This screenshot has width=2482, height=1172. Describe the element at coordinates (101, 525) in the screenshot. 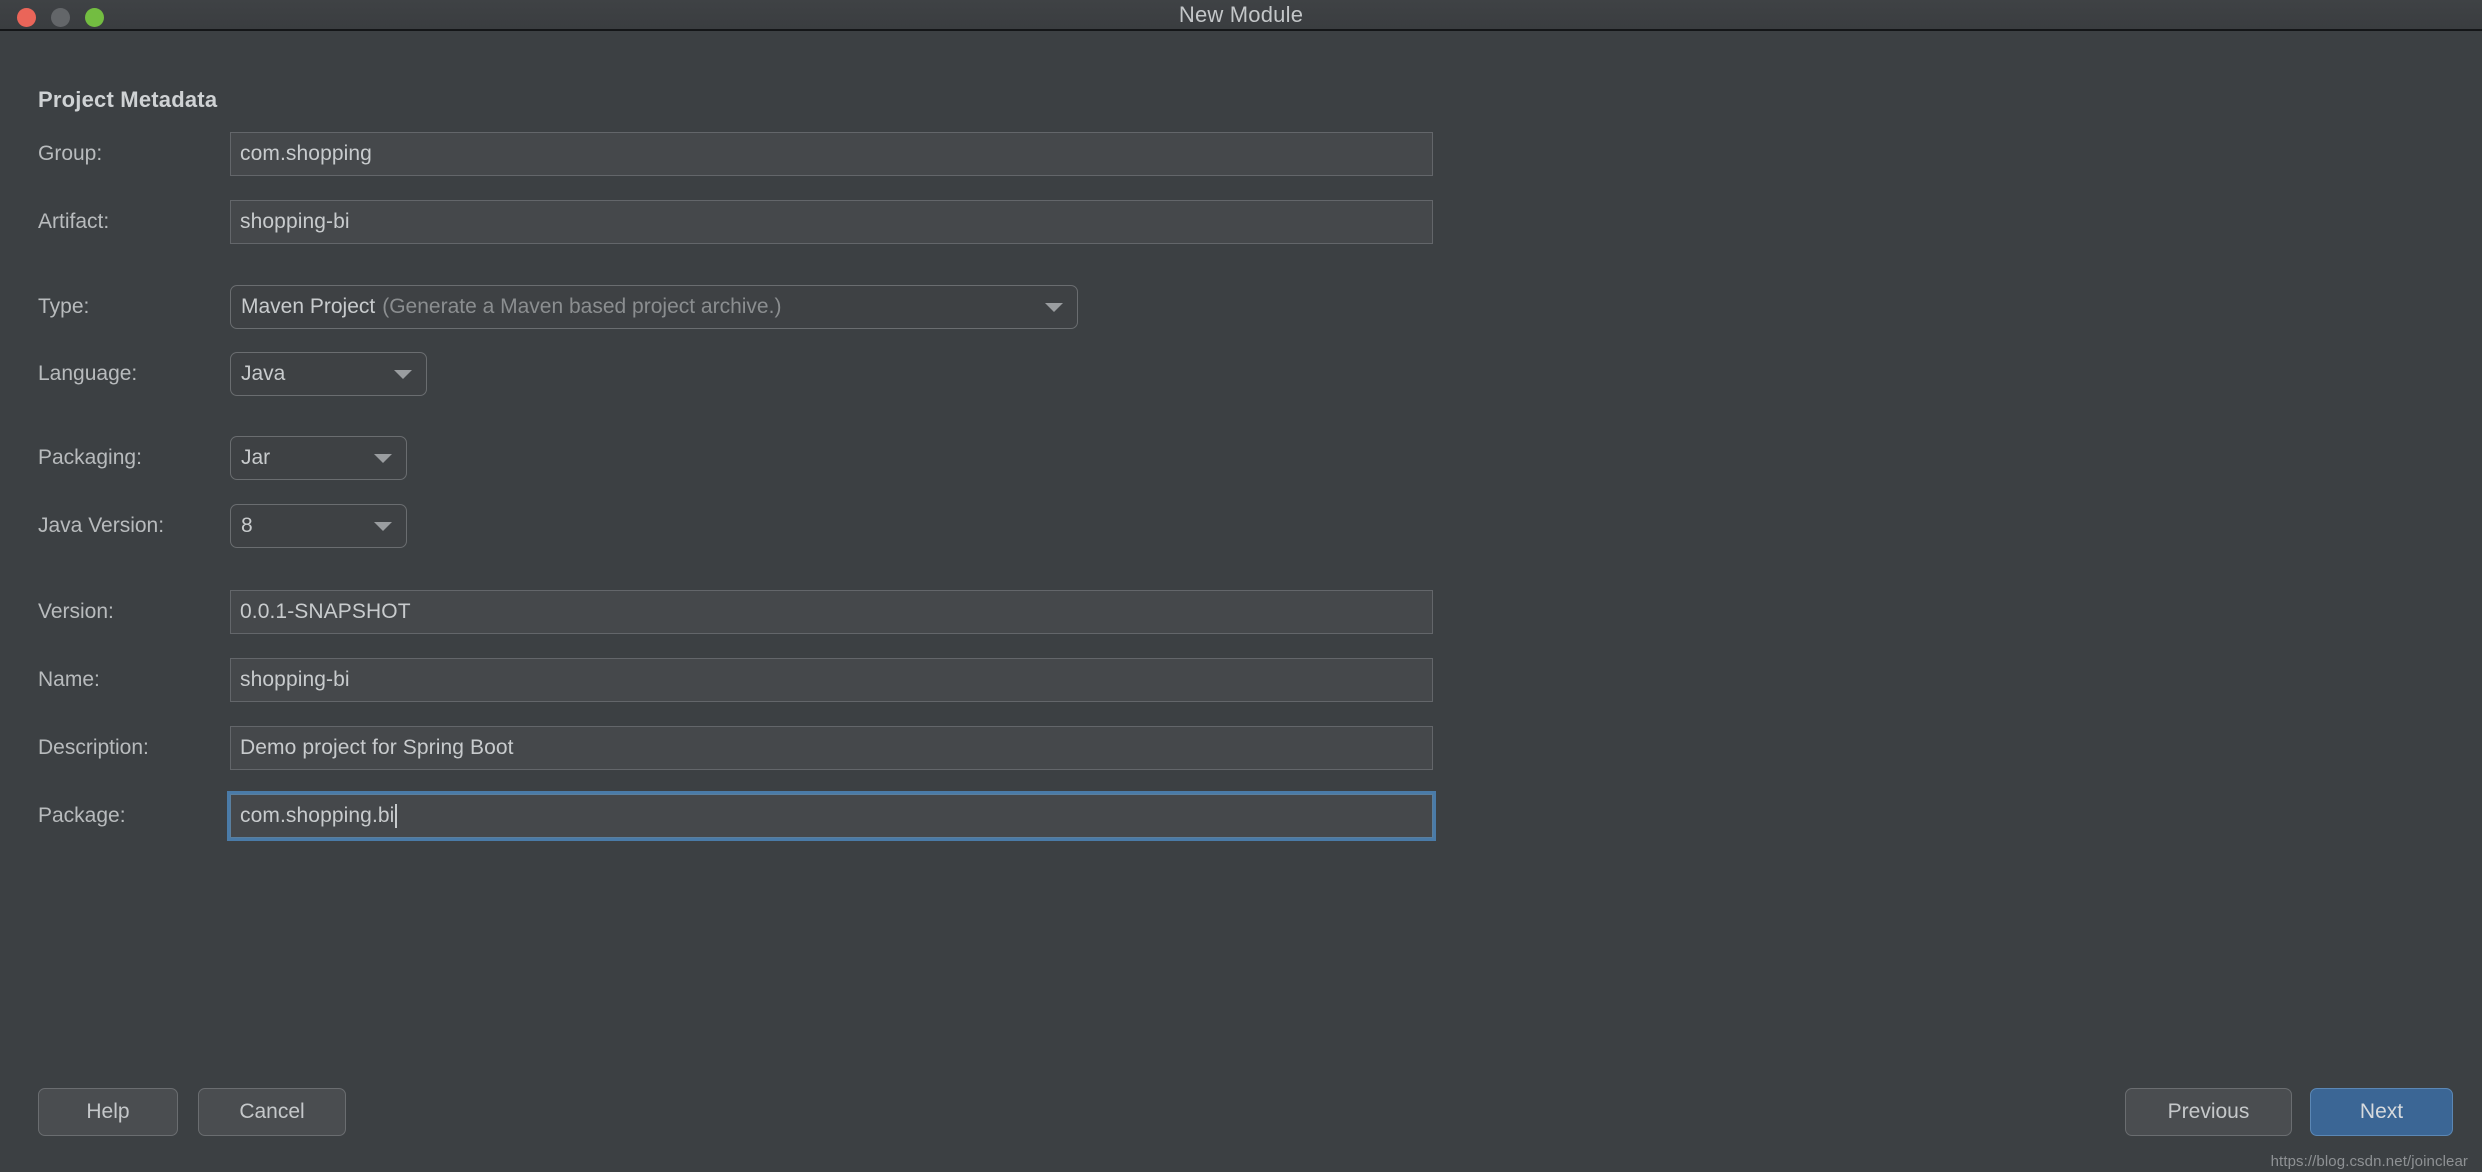

I see `label-java-version: Java Version:` at that location.